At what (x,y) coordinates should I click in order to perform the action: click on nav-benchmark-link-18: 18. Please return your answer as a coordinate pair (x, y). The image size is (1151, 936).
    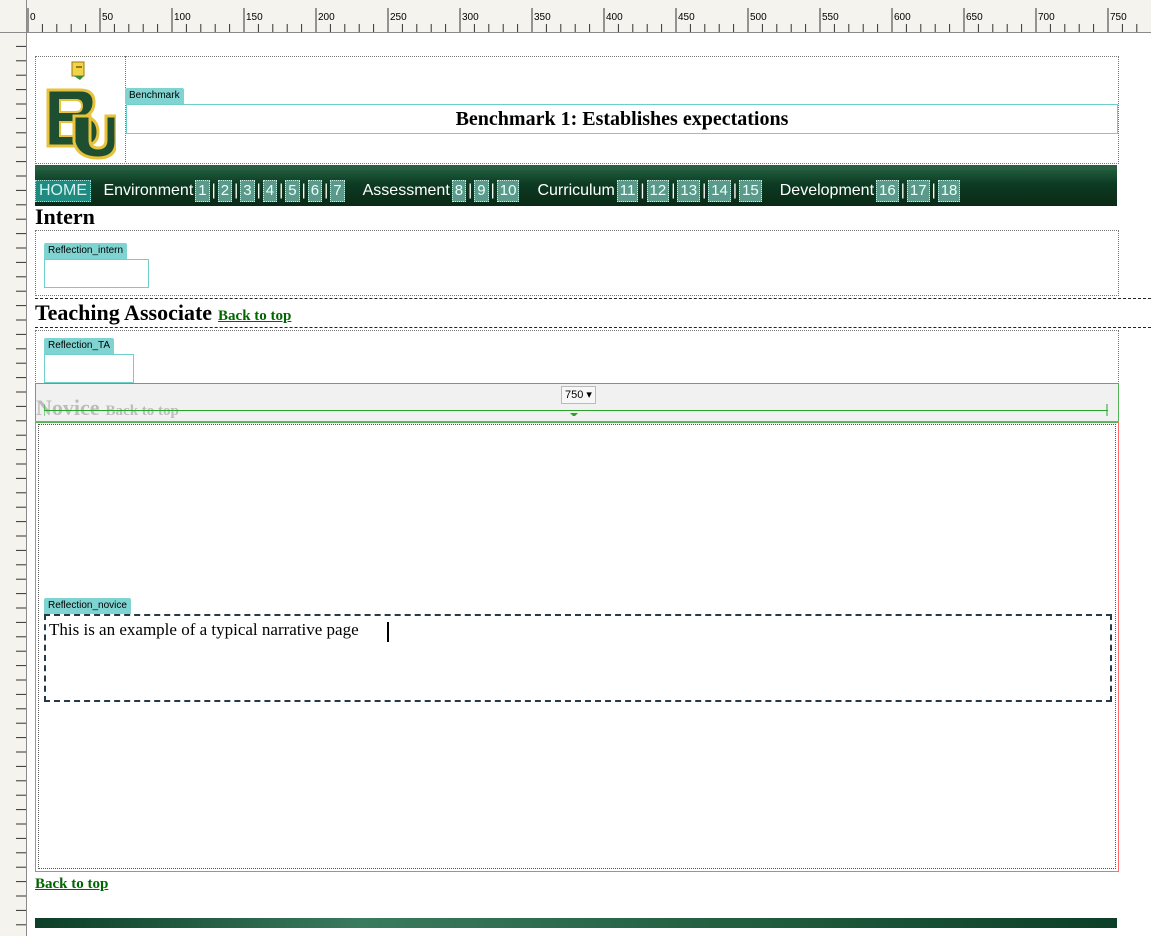
    Looking at the image, I should click on (949, 191).